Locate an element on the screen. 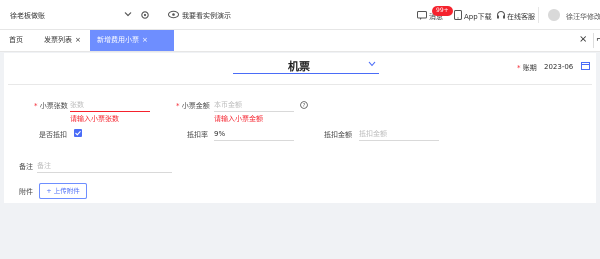 Image resolution: width=600 pixels, height=259 pixels. eye-icon is located at coordinates (173, 14).